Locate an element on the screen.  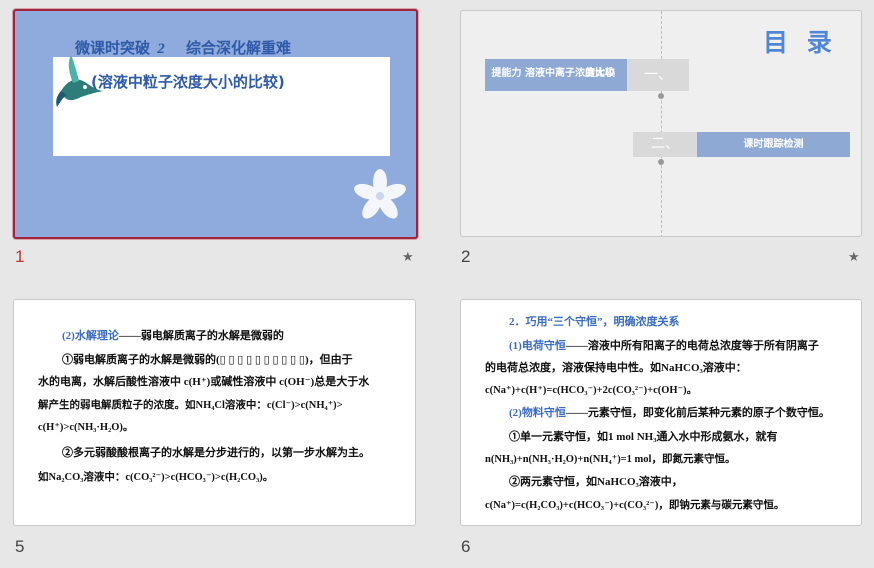
hydrolysis-theory-label: (2)水解理论 is located at coordinates (90, 336).